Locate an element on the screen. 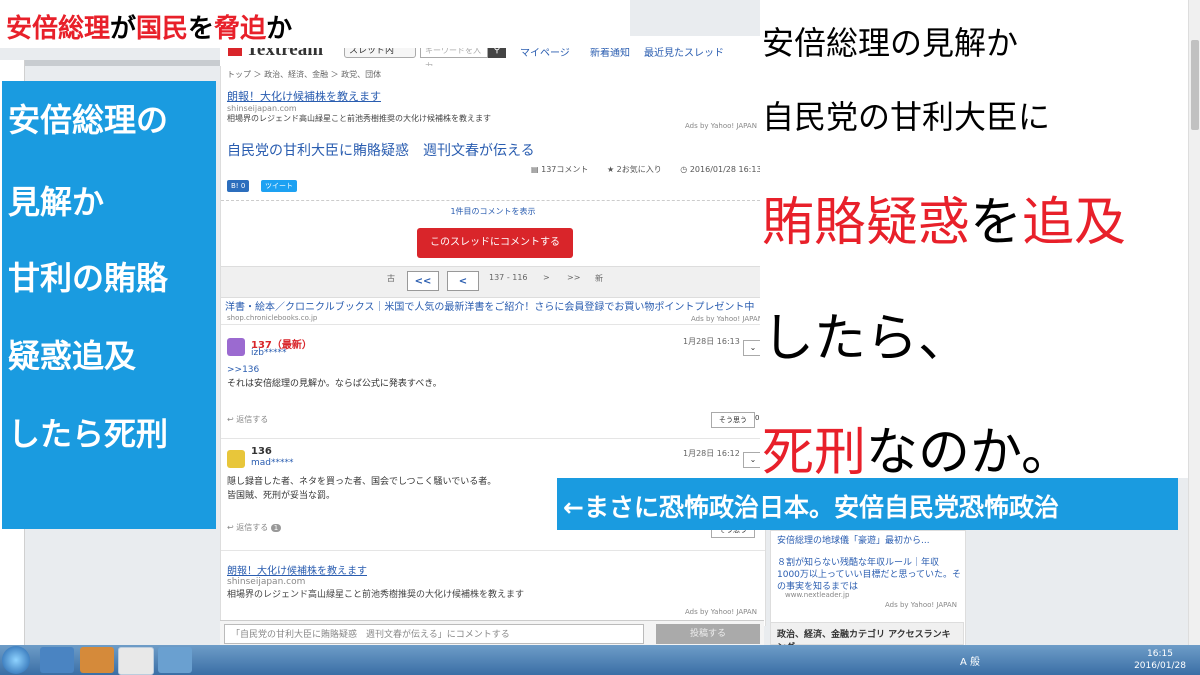  pager-prev-button: < is located at coordinates (463, 281).